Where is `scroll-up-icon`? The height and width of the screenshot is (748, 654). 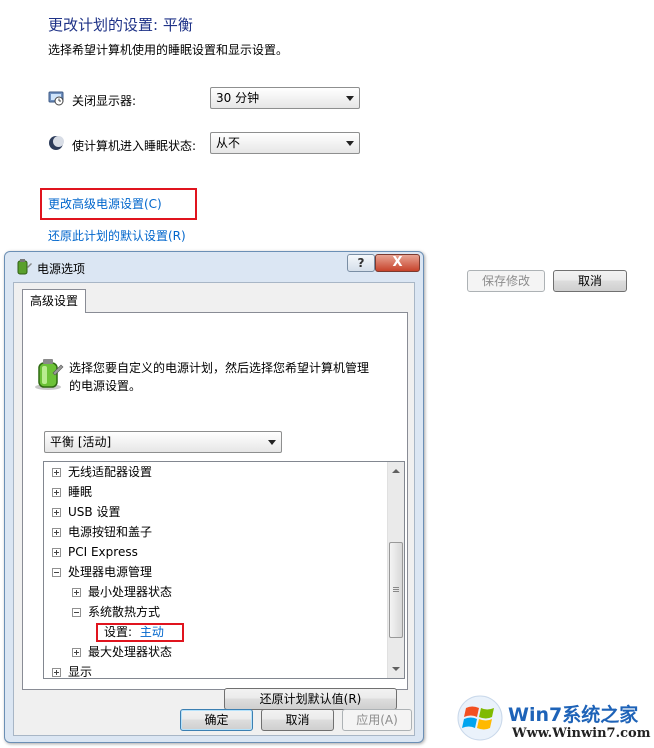
scroll-up-icon is located at coordinates (396, 471).